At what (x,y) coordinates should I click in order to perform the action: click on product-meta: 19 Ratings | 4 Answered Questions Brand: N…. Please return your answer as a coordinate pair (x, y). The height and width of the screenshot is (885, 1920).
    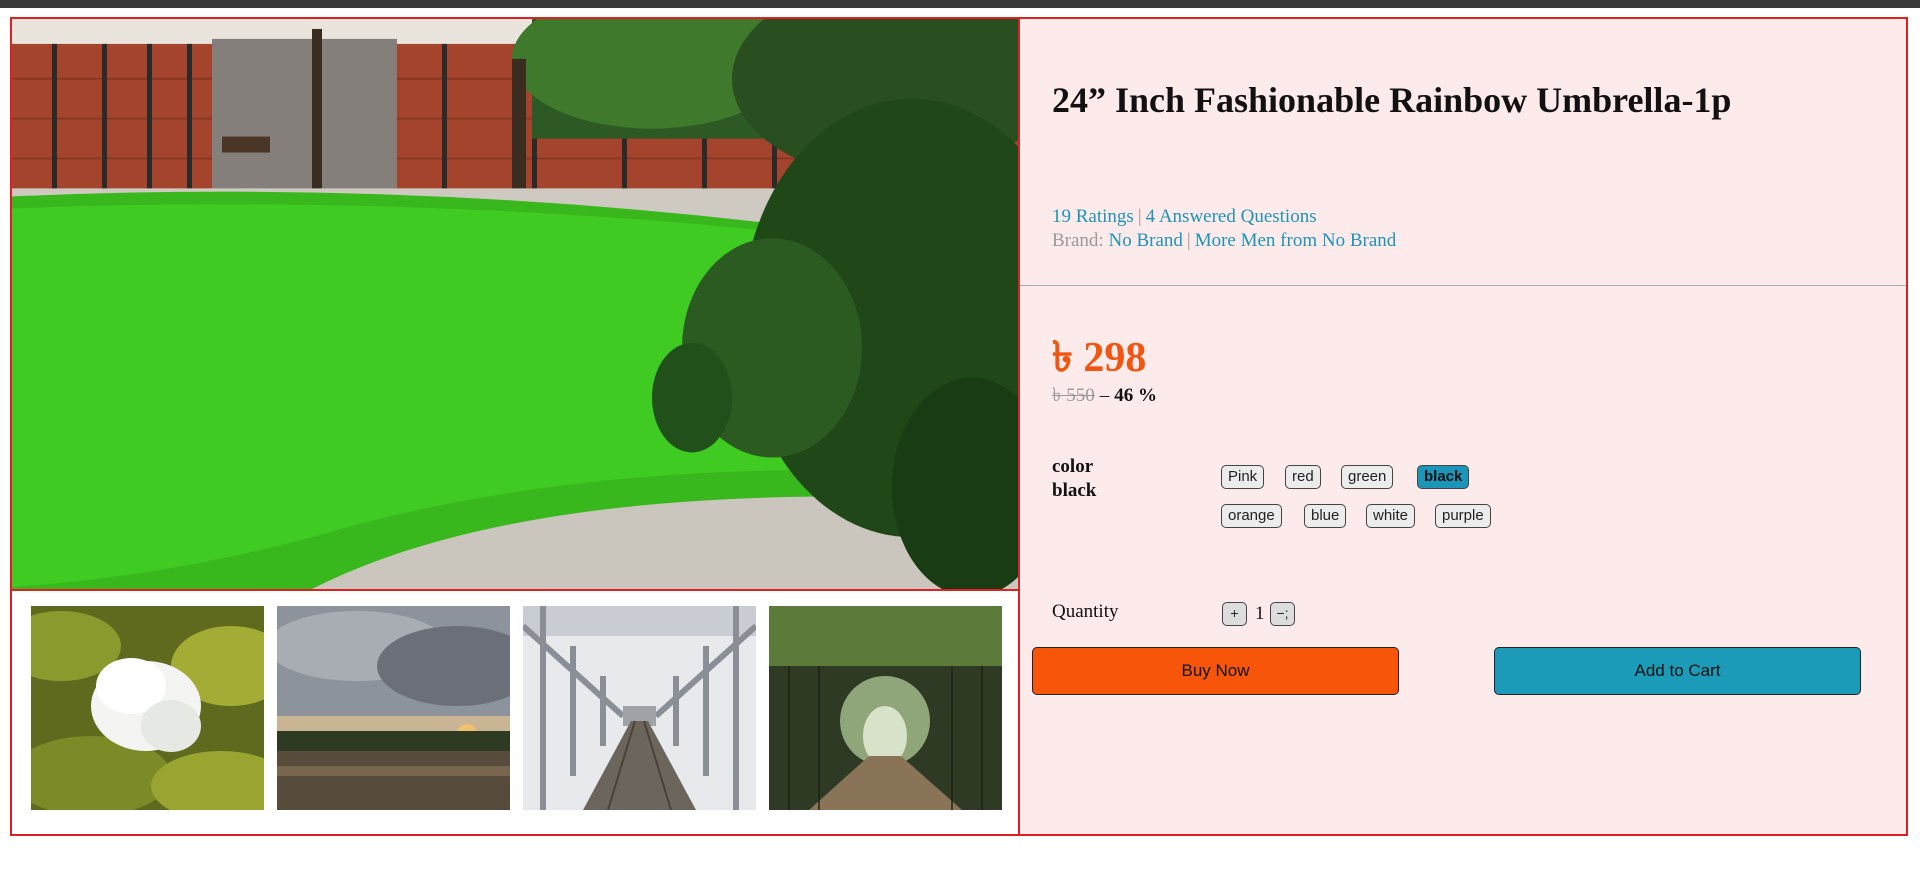
    Looking at the image, I should click on (1224, 229).